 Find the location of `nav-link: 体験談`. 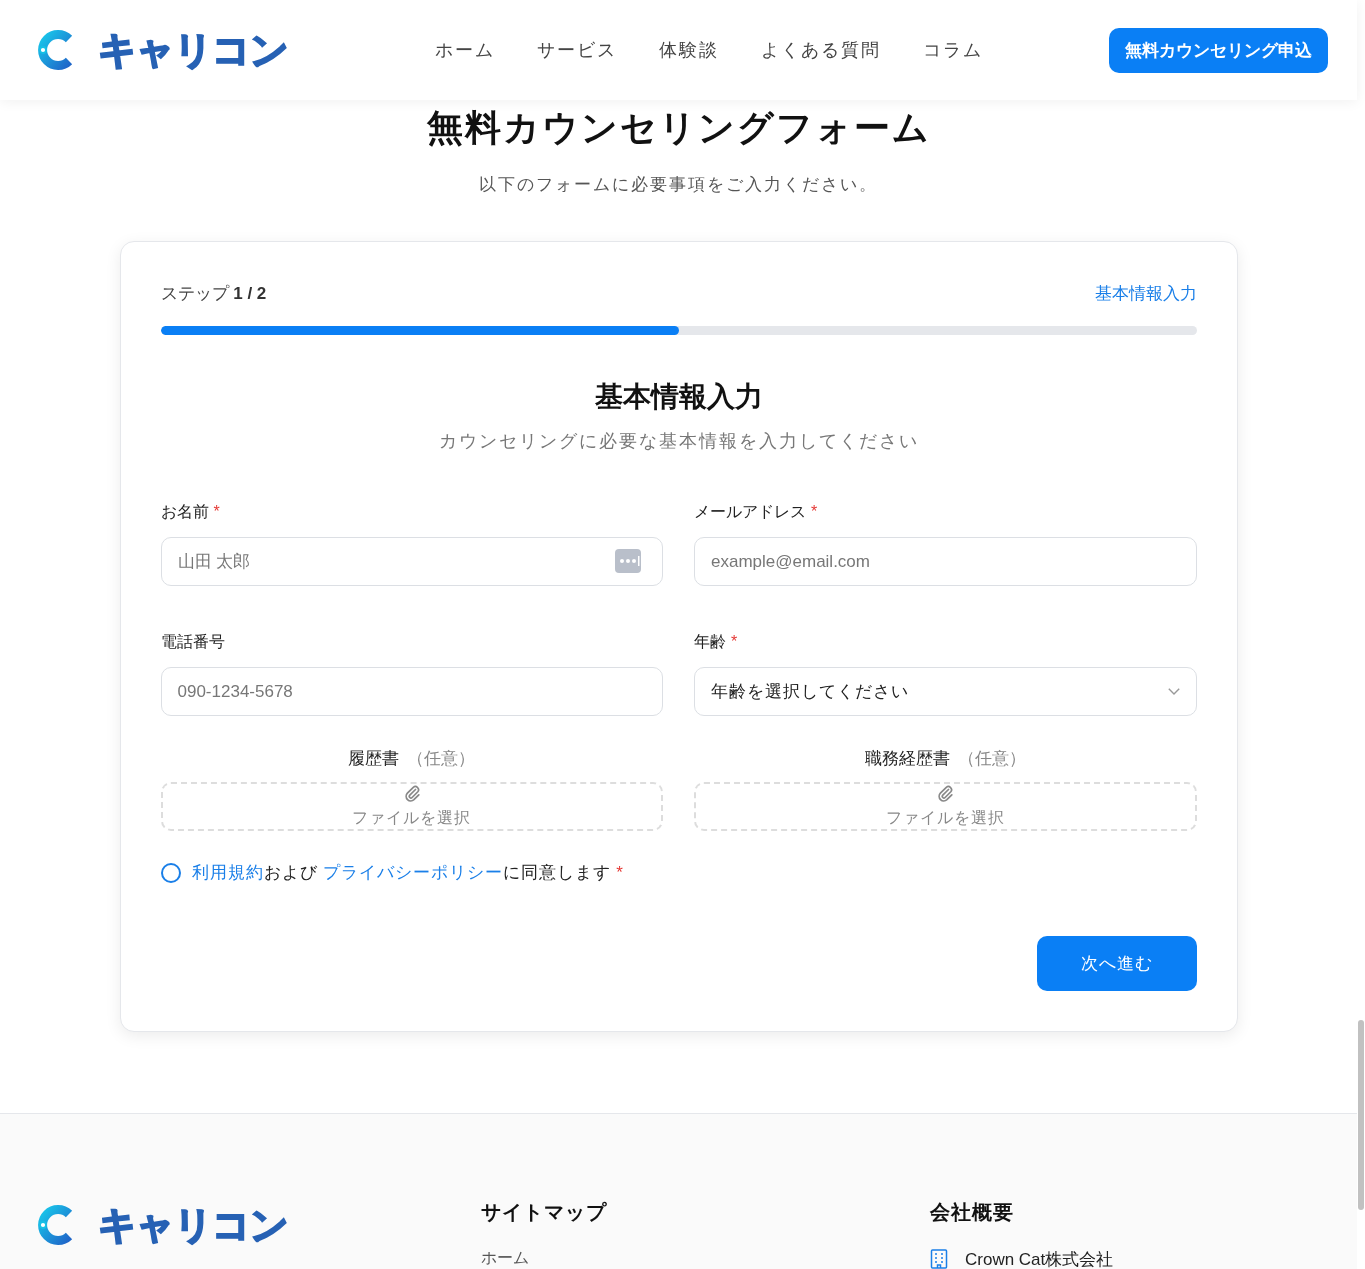

nav-link: 体験談 is located at coordinates (688, 50).